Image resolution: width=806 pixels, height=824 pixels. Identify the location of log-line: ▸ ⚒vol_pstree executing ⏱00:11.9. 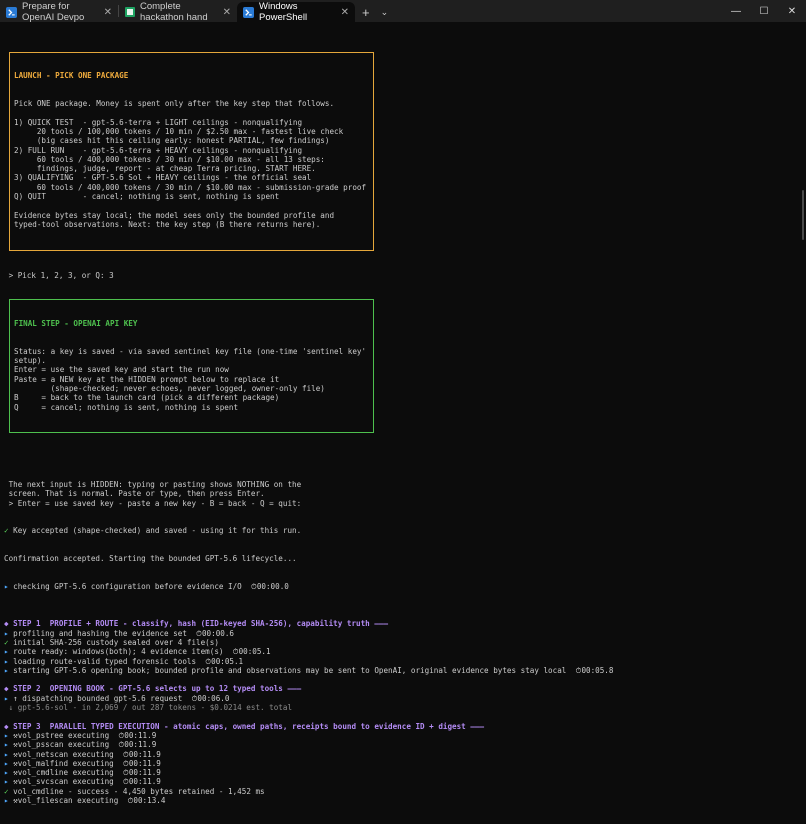
(403, 735).